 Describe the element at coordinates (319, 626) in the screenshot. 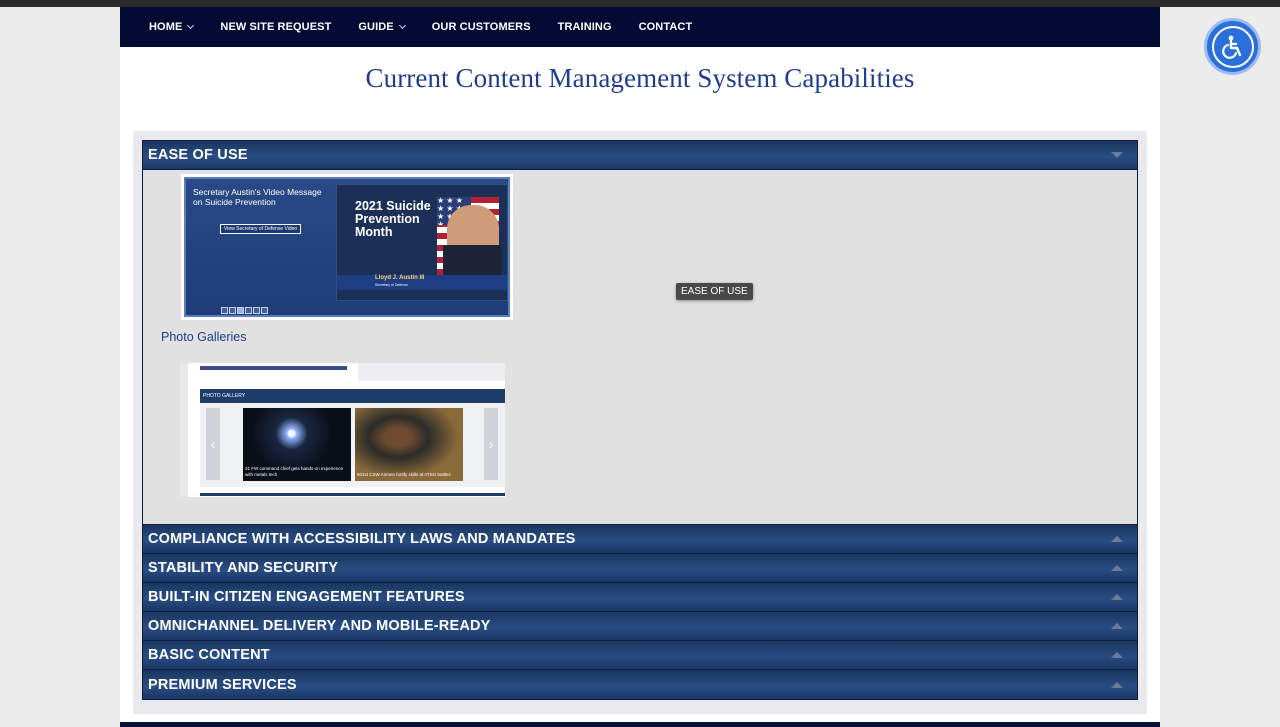

I see `accordion-header-label: OMNICHANNEL DELIVERY AND MOBILE-READY` at that location.